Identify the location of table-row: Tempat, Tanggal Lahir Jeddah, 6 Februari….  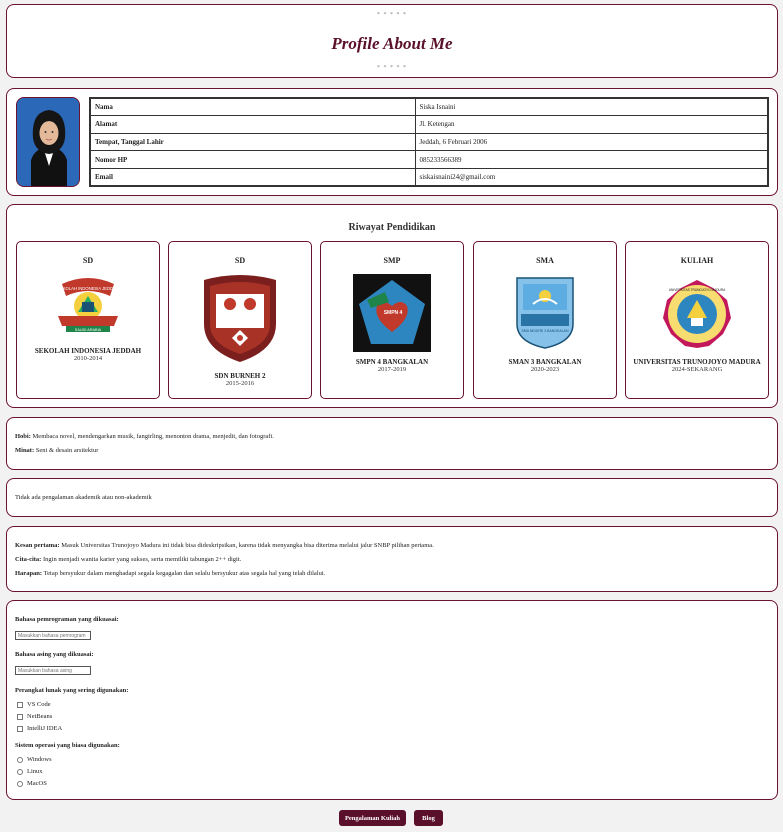
(429, 142).